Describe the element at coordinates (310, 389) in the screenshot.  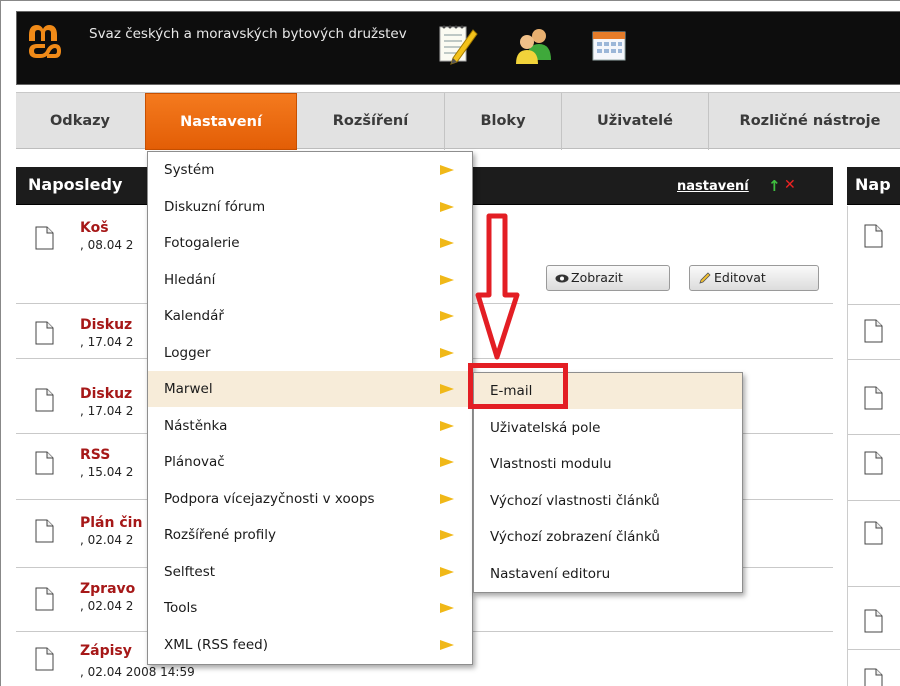
I see `menu-item-marwel: Marwel` at that location.